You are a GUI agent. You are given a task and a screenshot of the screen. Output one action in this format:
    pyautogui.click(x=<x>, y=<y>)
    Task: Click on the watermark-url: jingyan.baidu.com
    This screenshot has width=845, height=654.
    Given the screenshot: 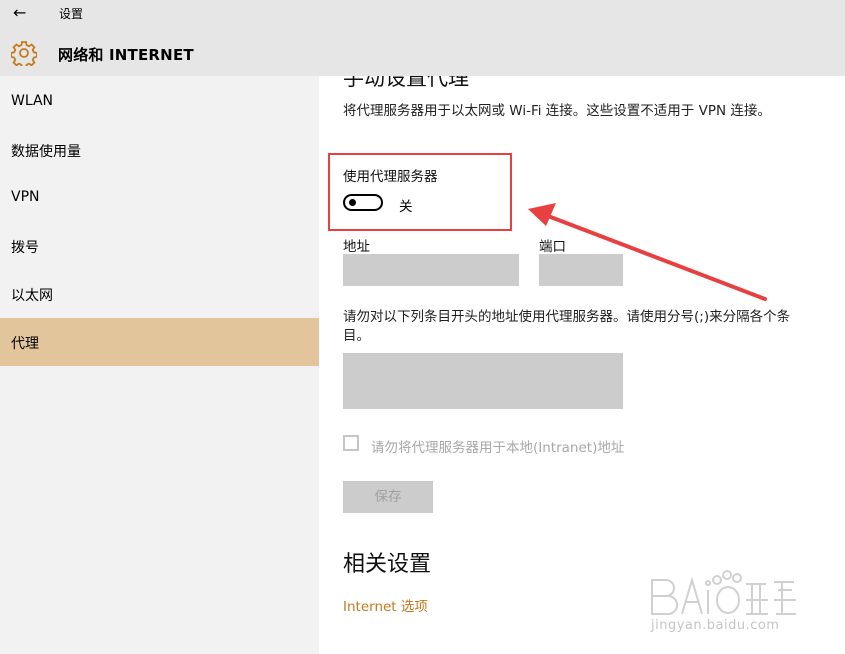 What is the action you would take?
    pyautogui.click(x=715, y=625)
    